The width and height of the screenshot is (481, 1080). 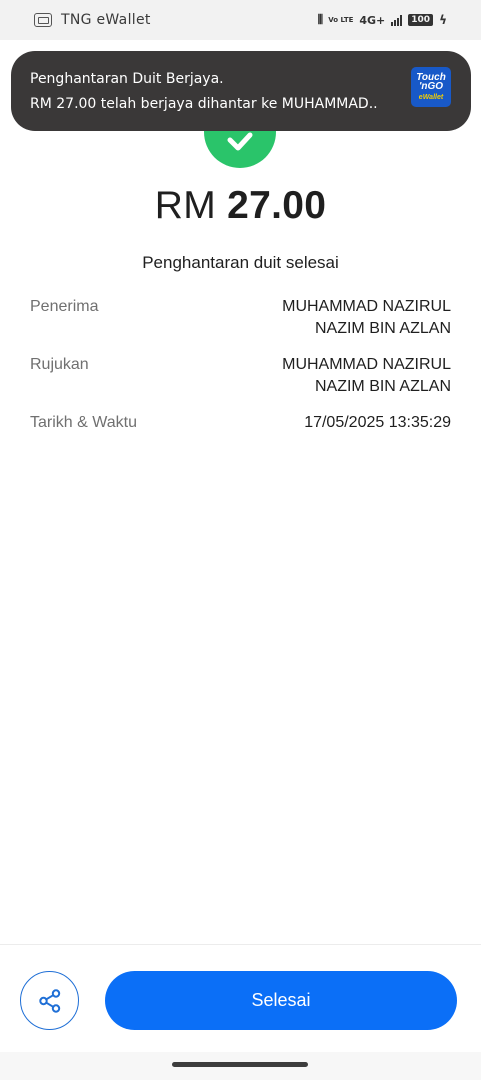 I want to click on reference-value-line1: MUHAMMAD NAZIRUL, so click(x=366, y=364).